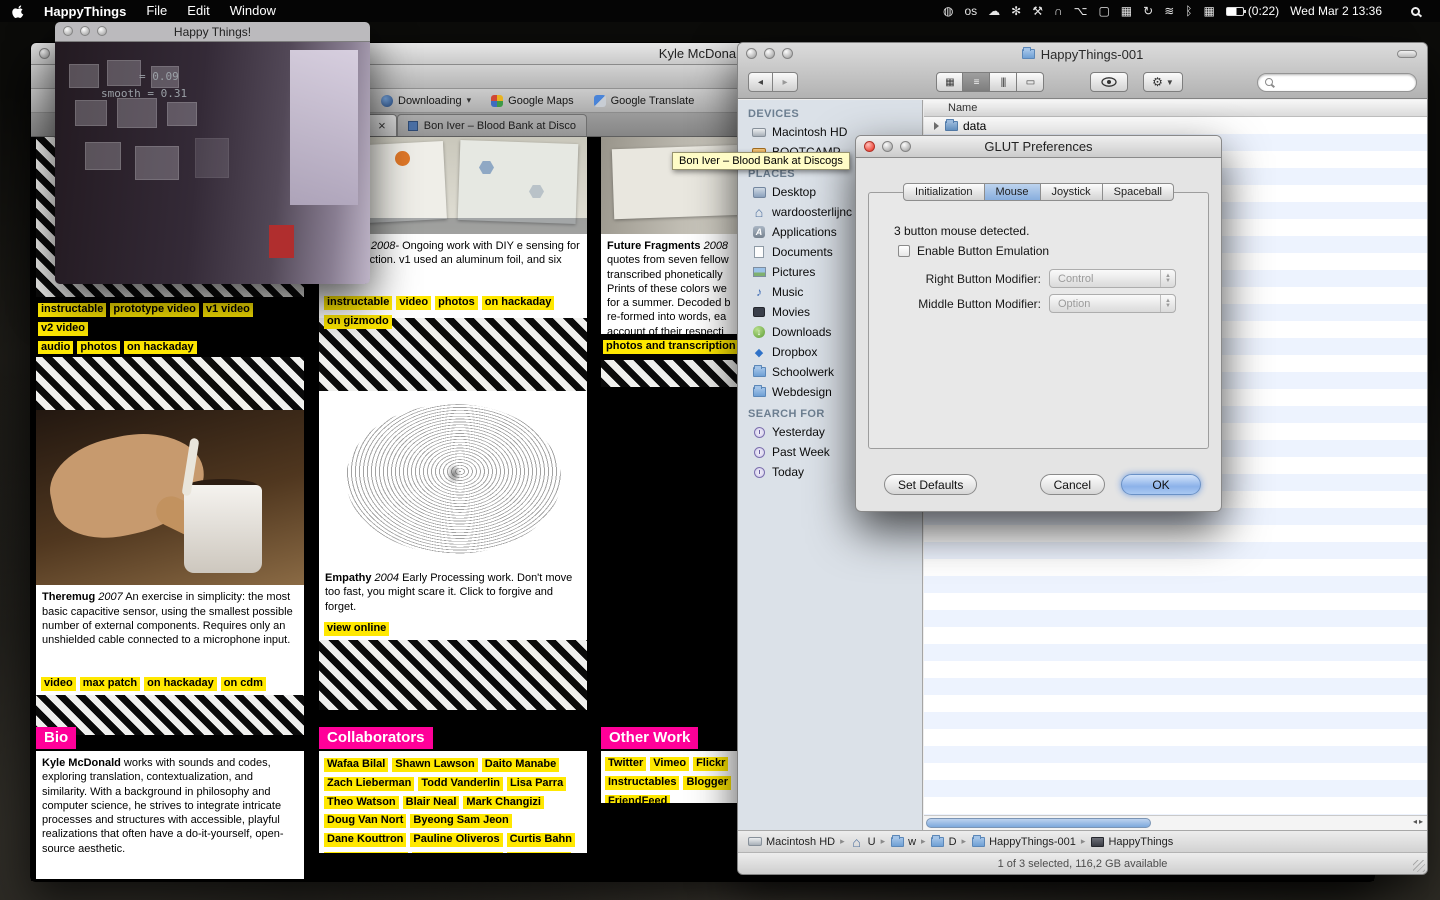  I want to click on enable-emulation-checkbox, so click(904, 251).